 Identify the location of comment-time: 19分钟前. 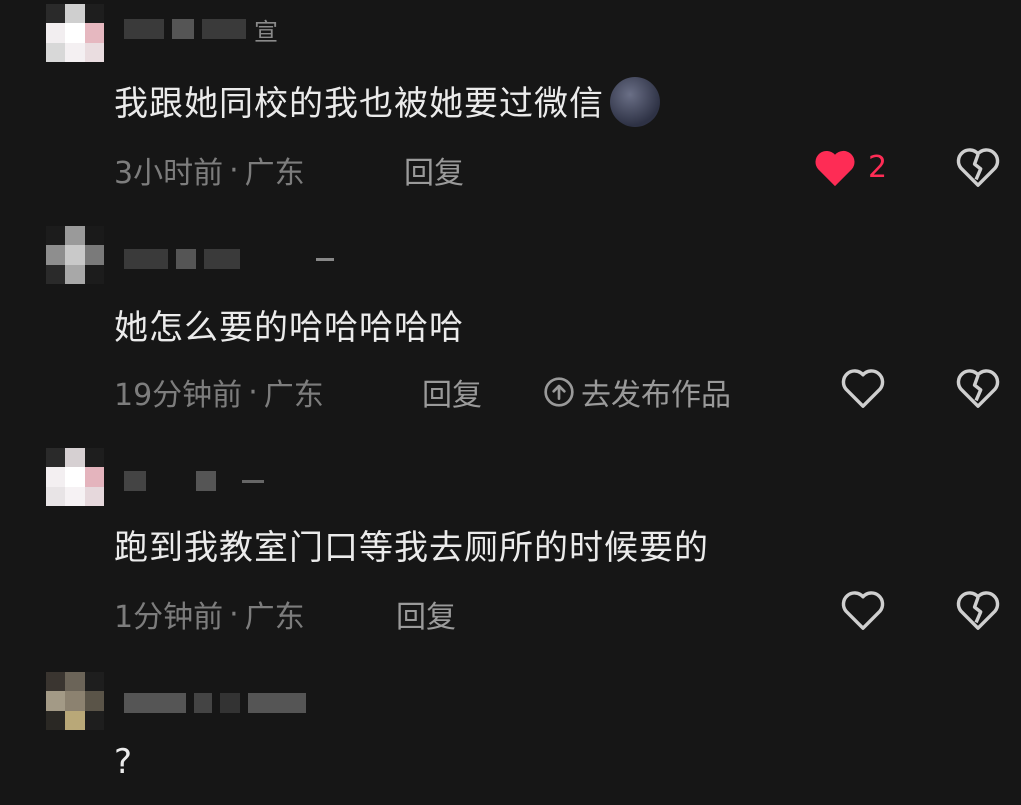
(178, 395).